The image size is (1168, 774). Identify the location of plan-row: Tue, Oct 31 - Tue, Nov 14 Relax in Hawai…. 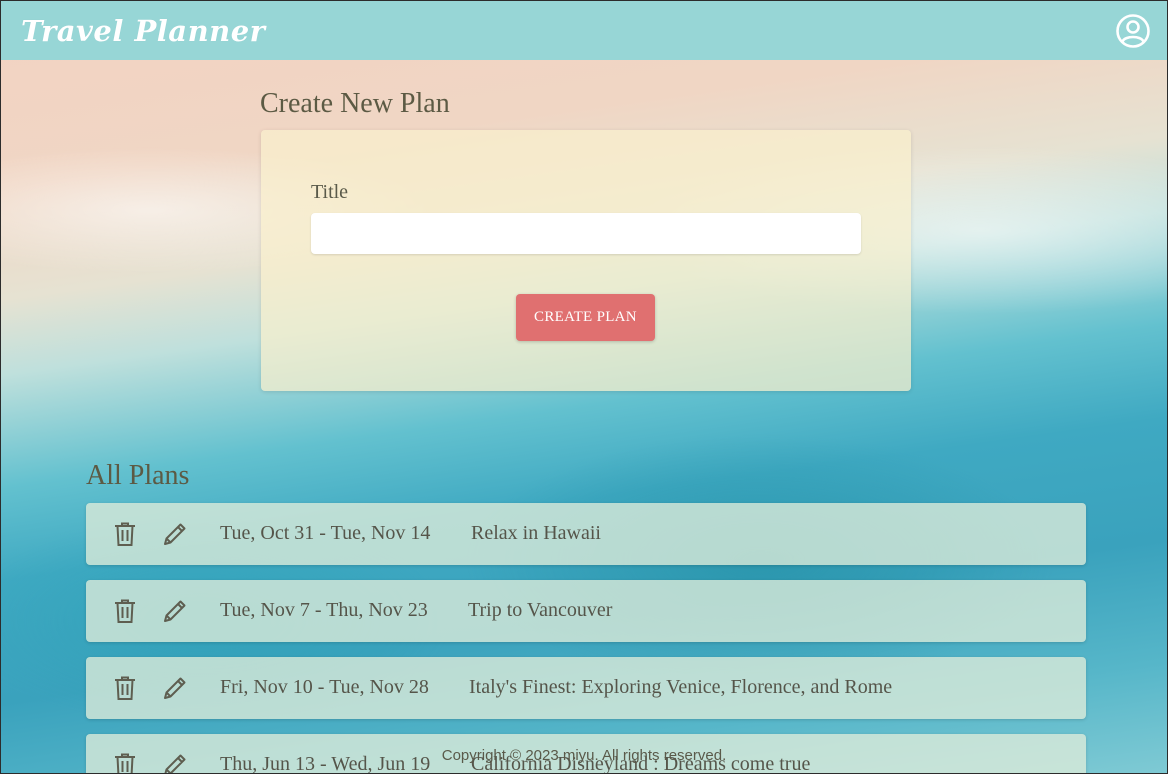
(586, 534).